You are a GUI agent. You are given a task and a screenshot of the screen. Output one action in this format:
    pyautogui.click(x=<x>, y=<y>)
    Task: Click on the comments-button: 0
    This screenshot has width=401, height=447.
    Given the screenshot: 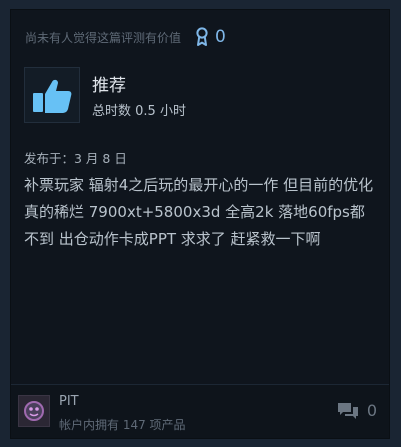 What is the action you would take?
    pyautogui.click(x=357, y=410)
    